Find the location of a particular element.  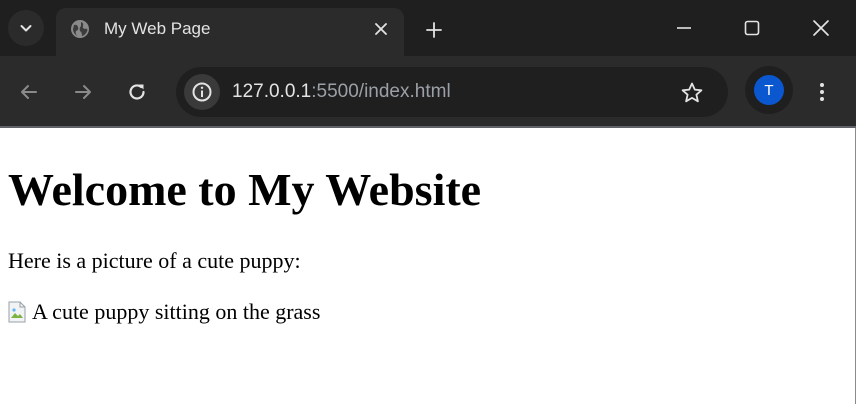

menu-button is located at coordinates (822, 92).